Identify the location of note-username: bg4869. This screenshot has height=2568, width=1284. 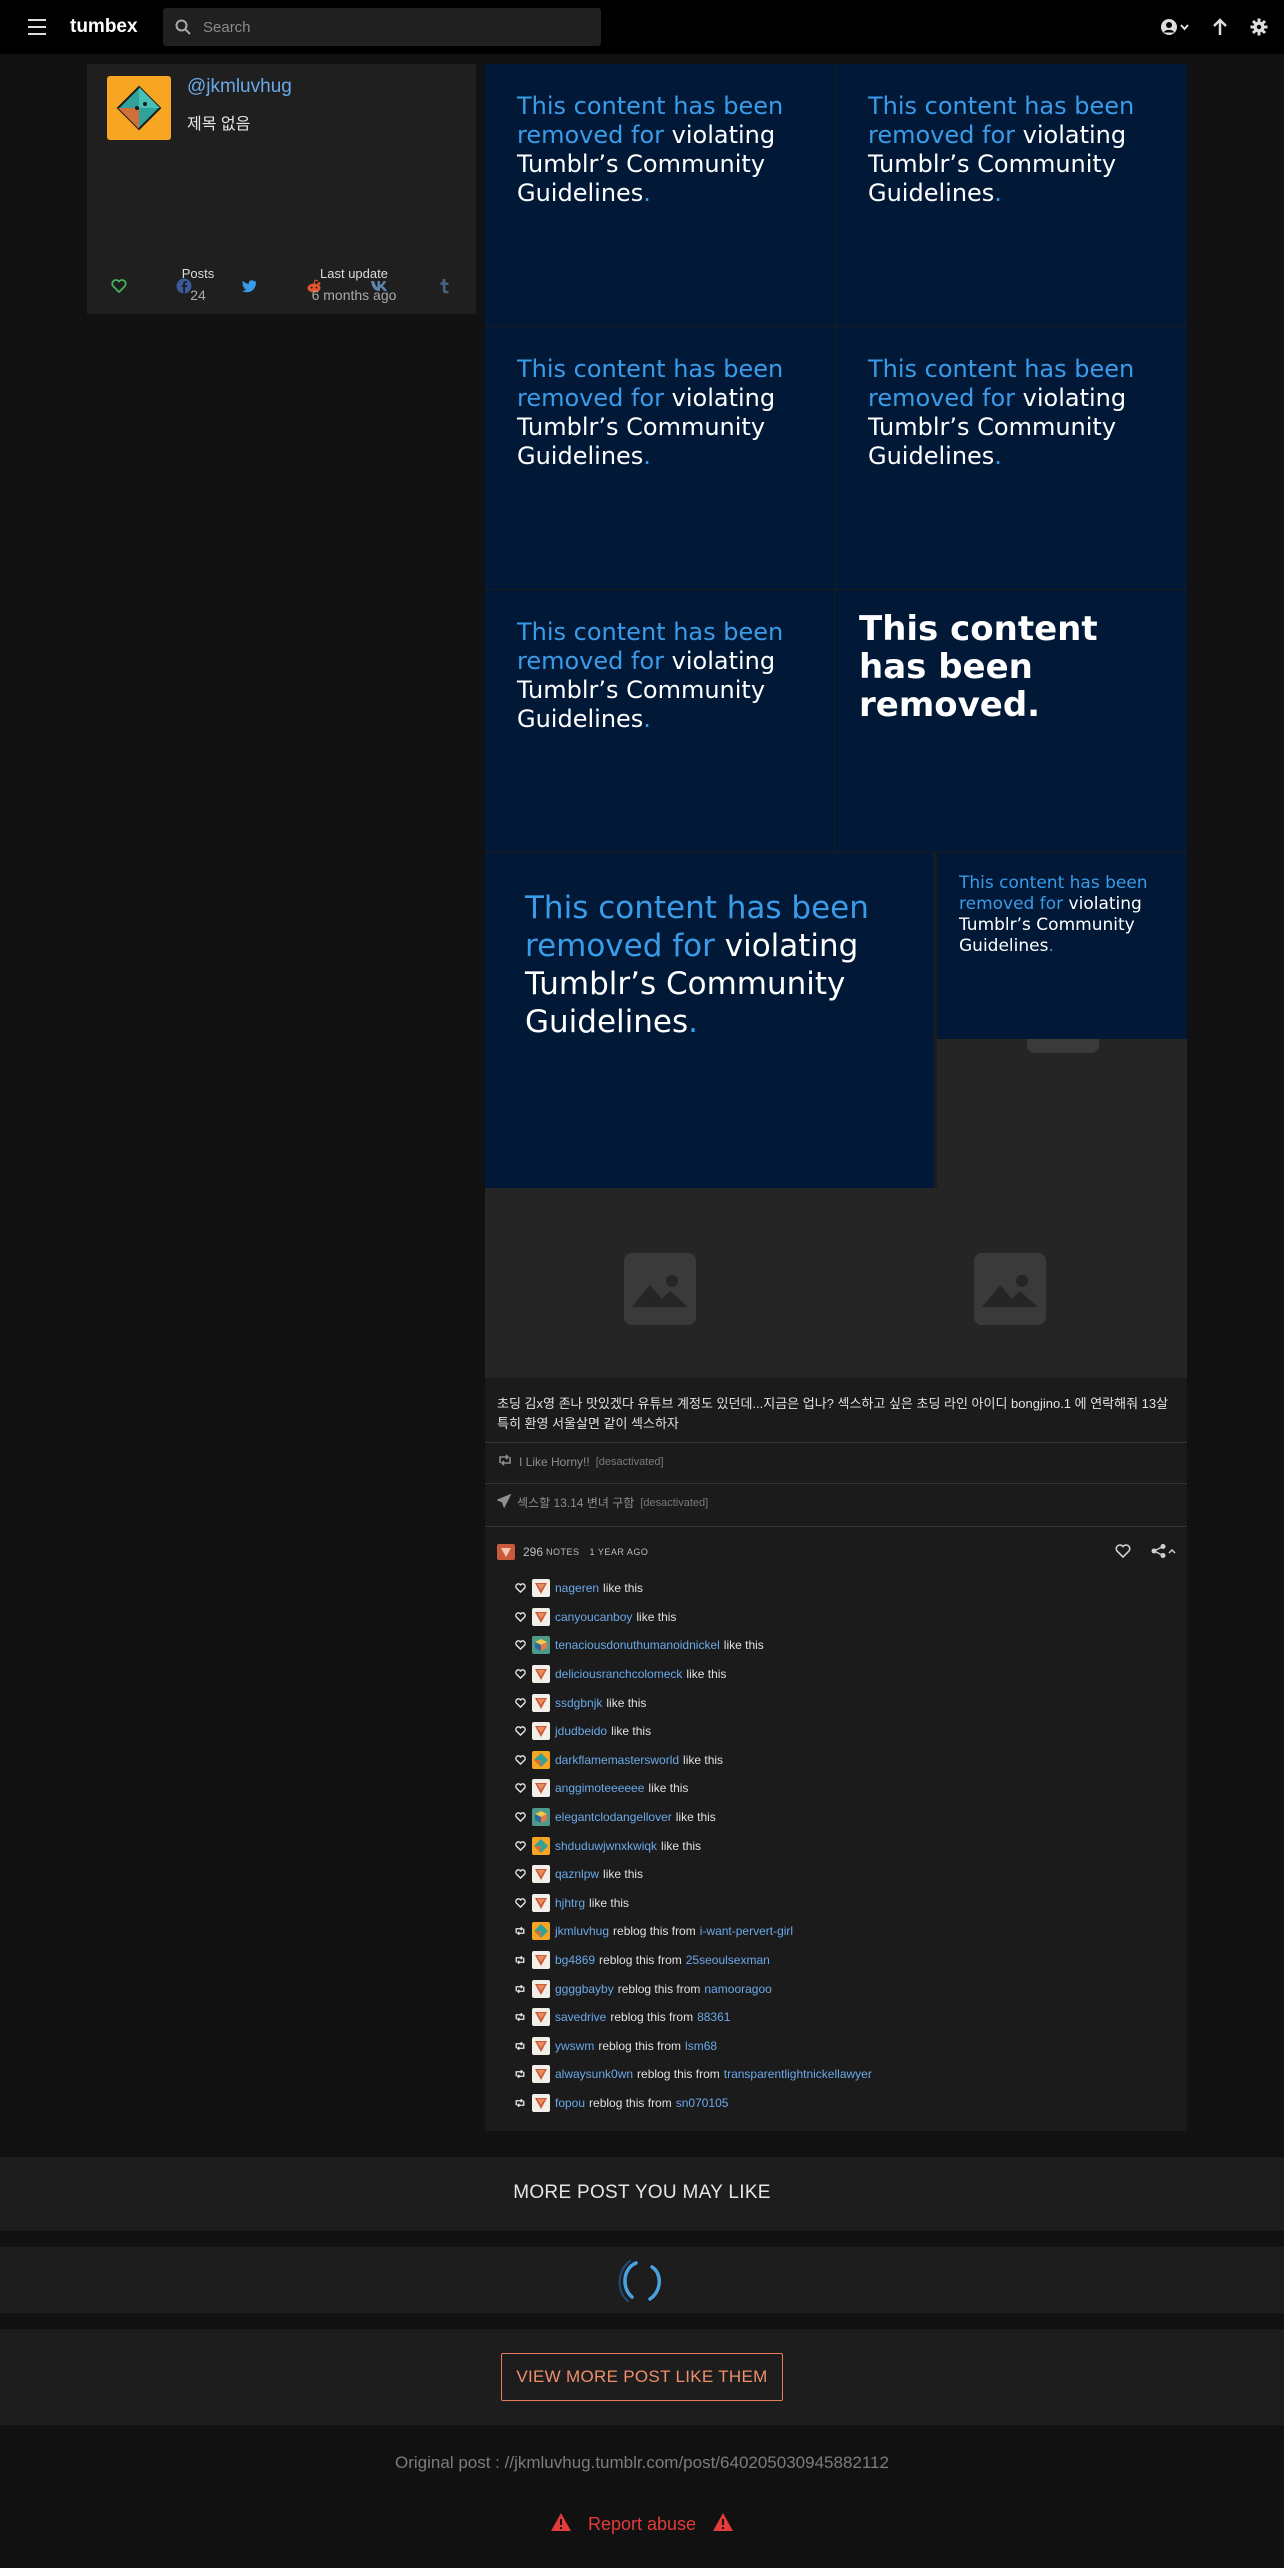
(575, 1960).